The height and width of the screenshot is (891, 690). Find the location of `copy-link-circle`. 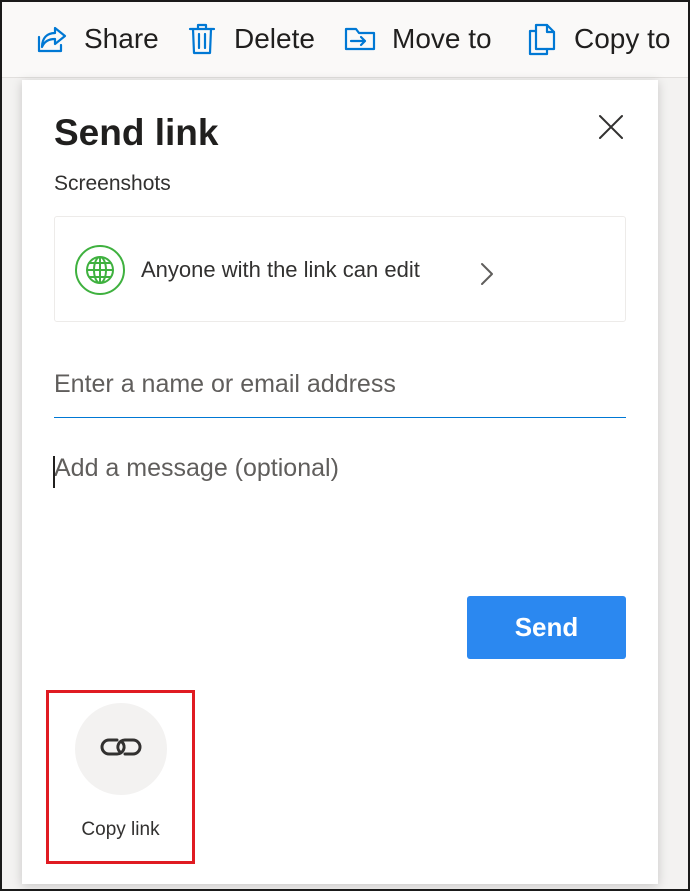

copy-link-circle is located at coordinates (121, 749).